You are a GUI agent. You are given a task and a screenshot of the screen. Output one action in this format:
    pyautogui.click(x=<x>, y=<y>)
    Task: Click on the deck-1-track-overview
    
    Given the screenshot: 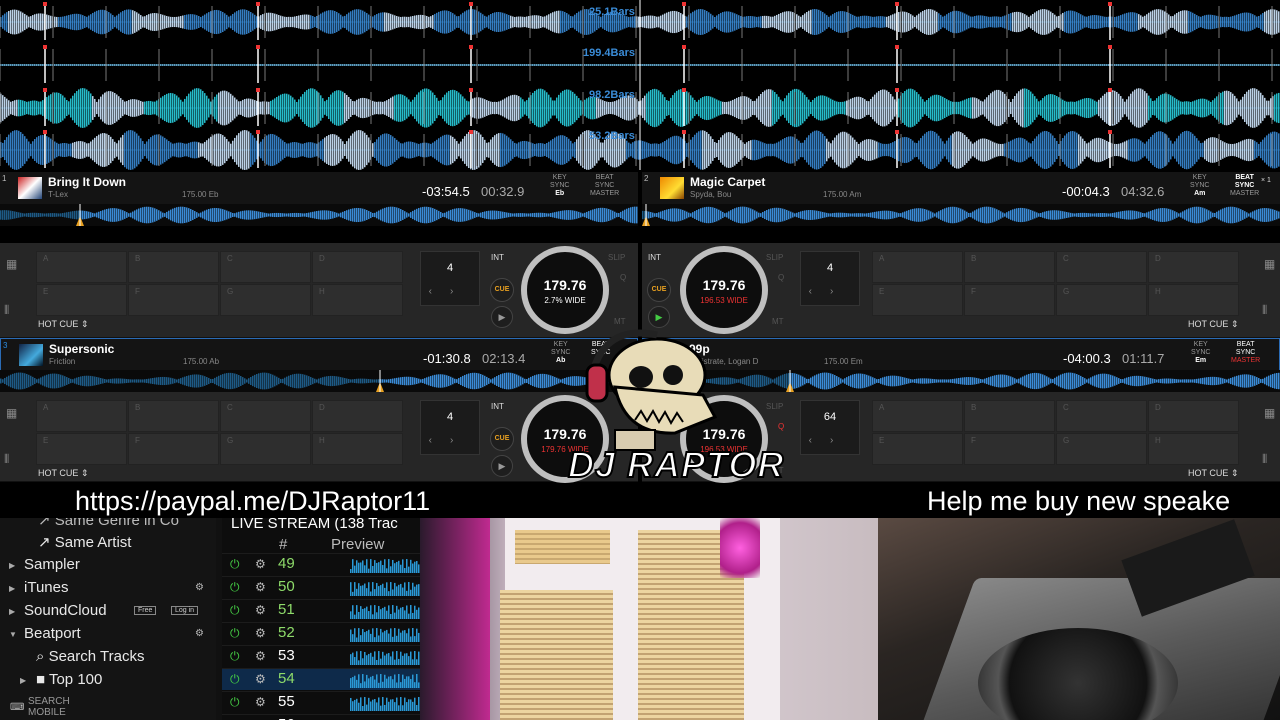 What is the action you would take?
    pyautogui.click(x=319, y=215)
    